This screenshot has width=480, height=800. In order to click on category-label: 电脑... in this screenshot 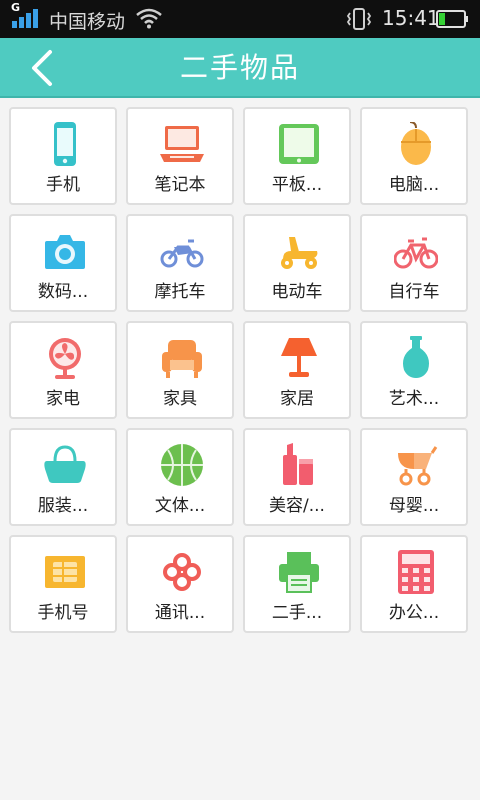, I will do `click(414, 185)`.